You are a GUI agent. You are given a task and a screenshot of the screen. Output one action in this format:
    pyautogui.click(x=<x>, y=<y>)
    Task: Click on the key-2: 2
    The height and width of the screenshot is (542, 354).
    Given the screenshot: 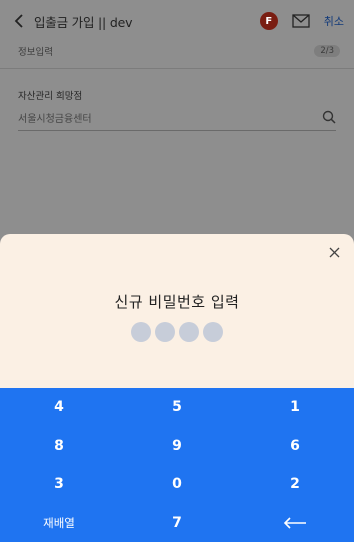 What is the action you would take?
    pyautogui.click(x=295, y=484)
    